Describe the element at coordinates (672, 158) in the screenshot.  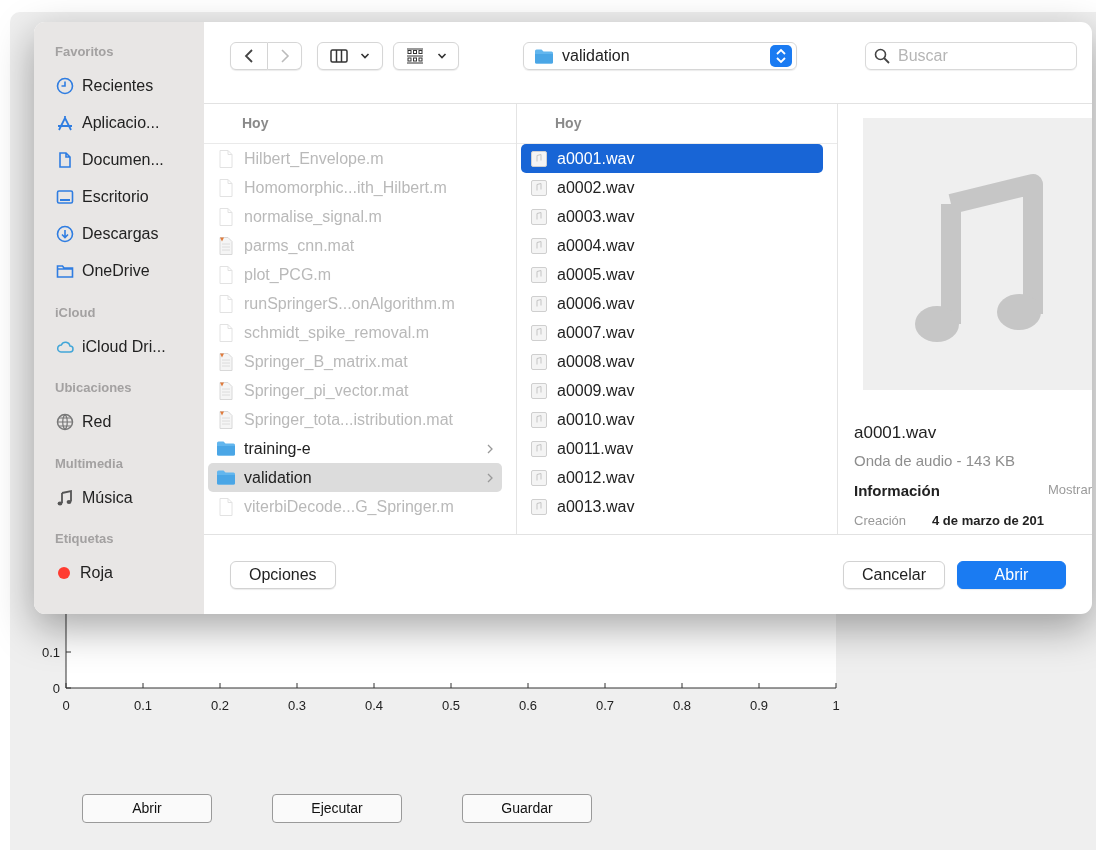
I see `file-row: a0001.wav` at that location.